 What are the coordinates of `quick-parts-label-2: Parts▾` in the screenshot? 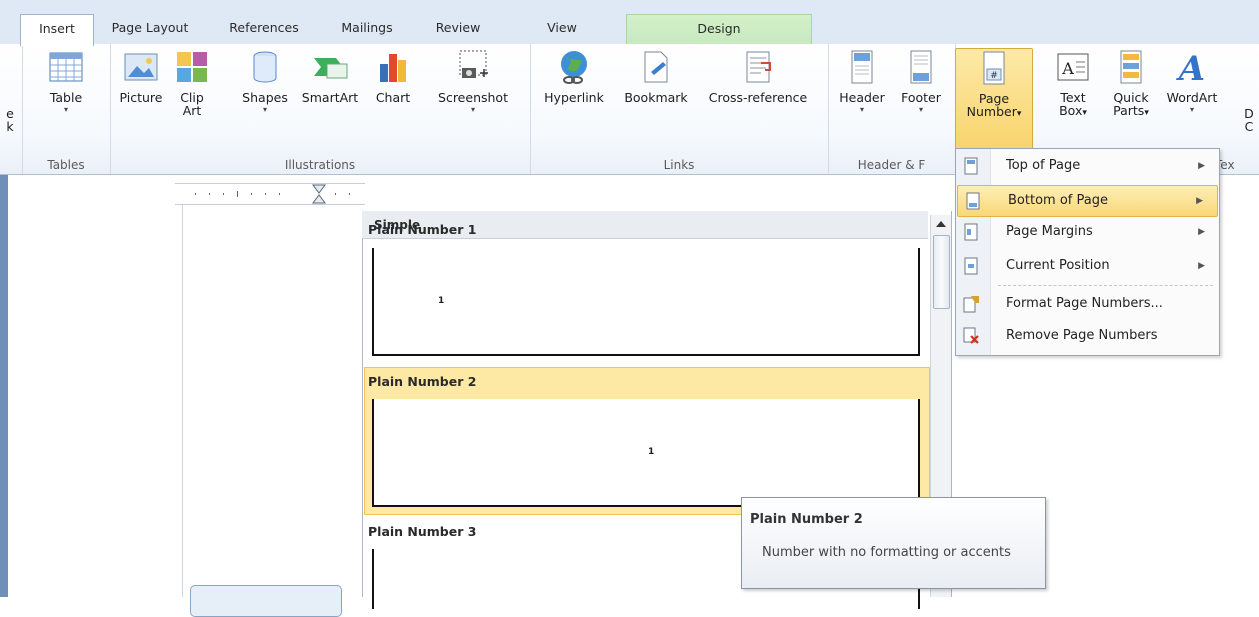 It's located at (1131, 112).